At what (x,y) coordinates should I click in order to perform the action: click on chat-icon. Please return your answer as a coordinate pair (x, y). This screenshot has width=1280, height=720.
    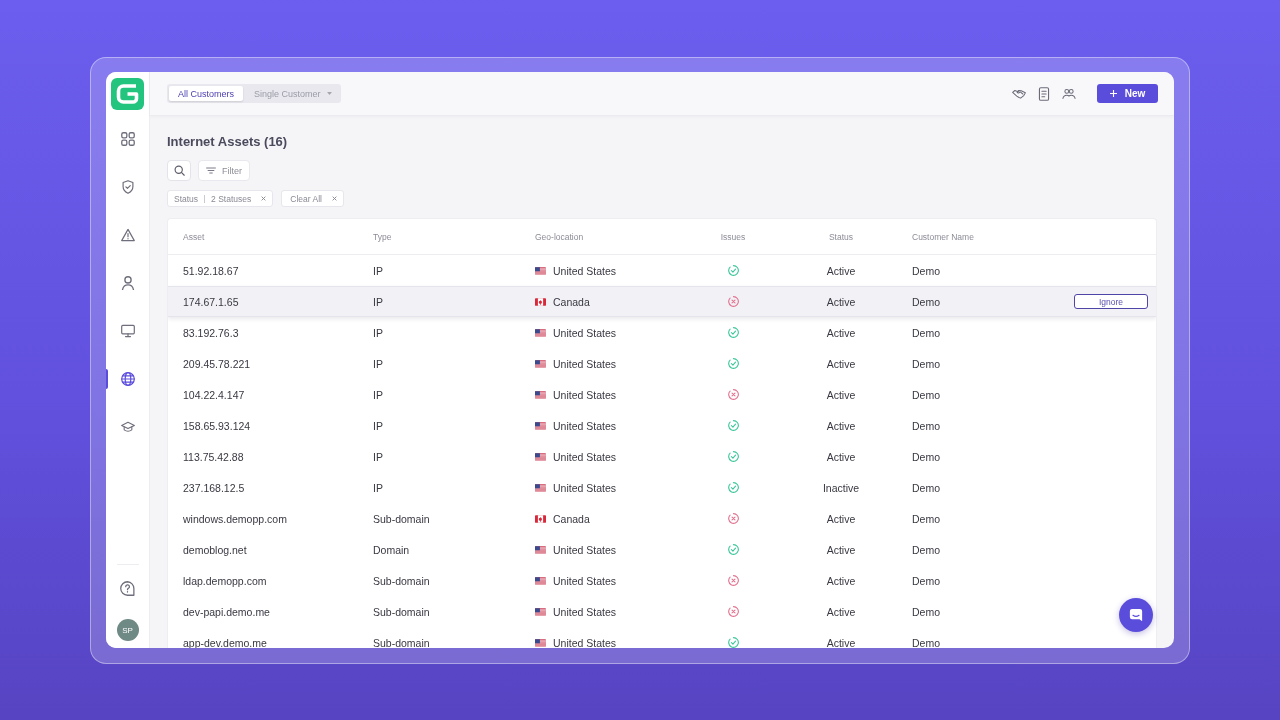
    Looking at the image, I should click on (1136, 615).